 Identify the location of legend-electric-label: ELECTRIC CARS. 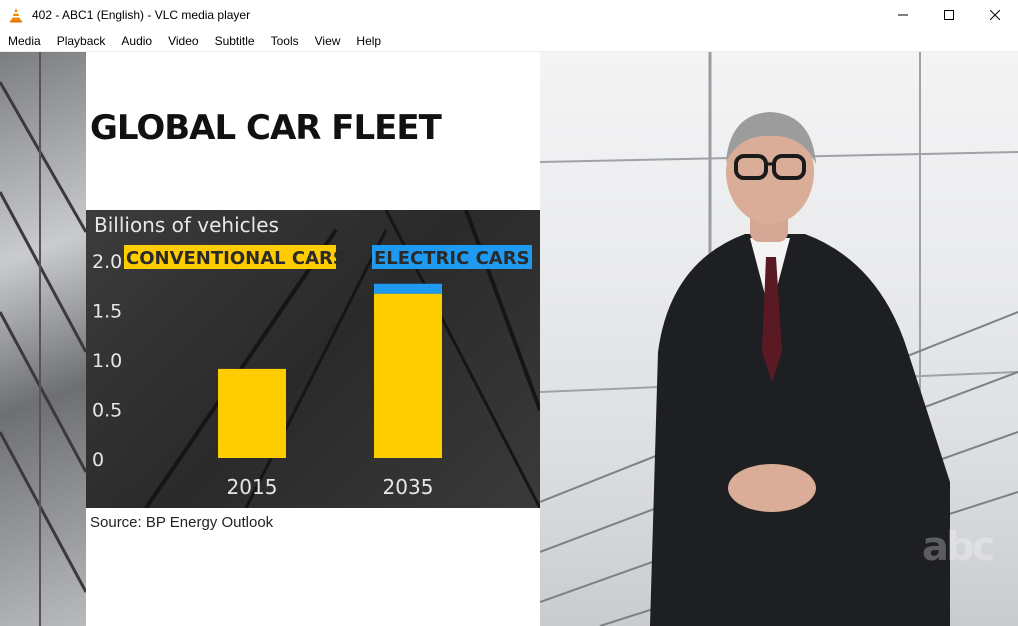
(452, 258).